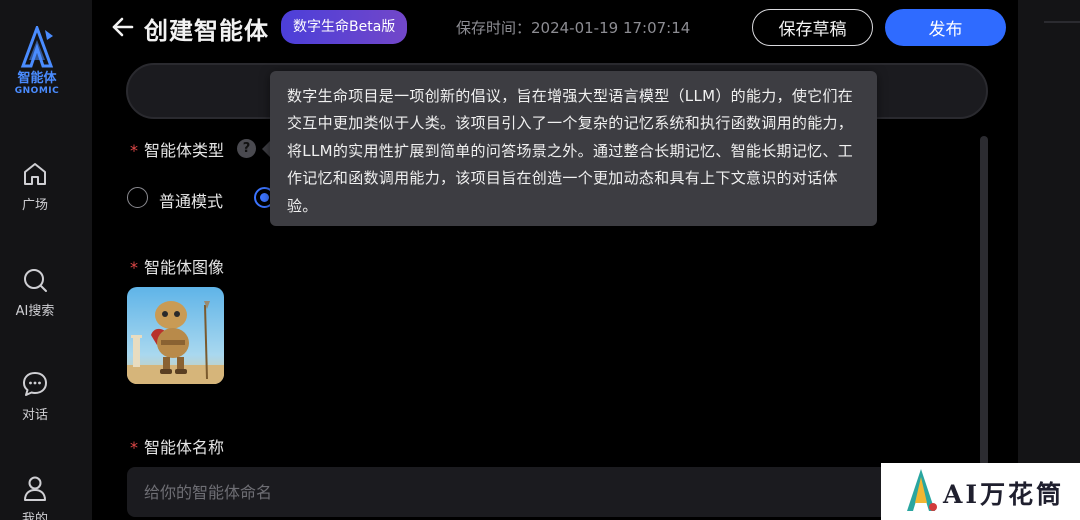 Image resolution: width=1080 pixels, height=520 pixels. I want to click on back-arrow-icon, so click(123, 27).